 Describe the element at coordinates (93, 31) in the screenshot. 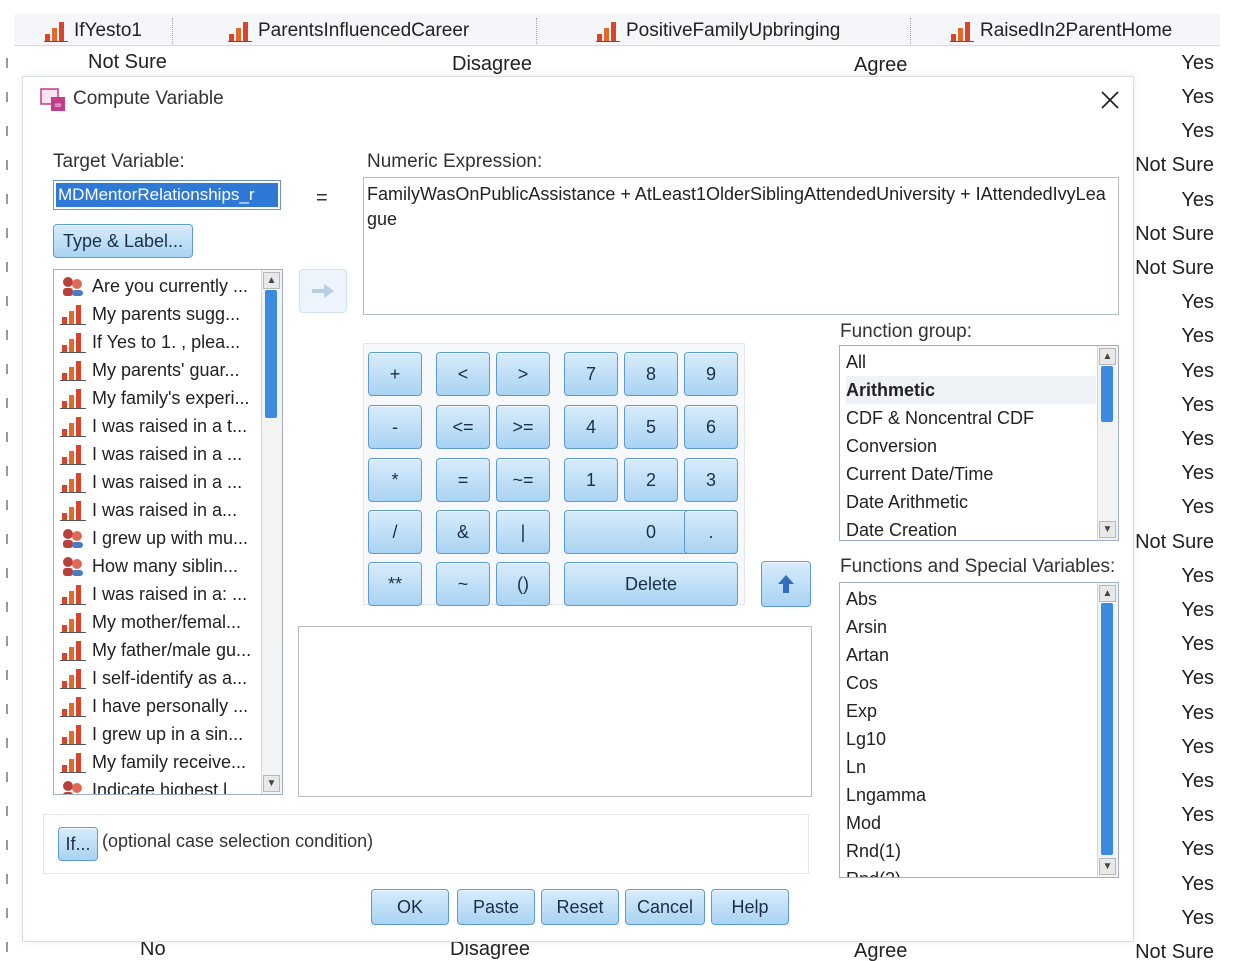

I see `column-header: IfYesto1` at that location.